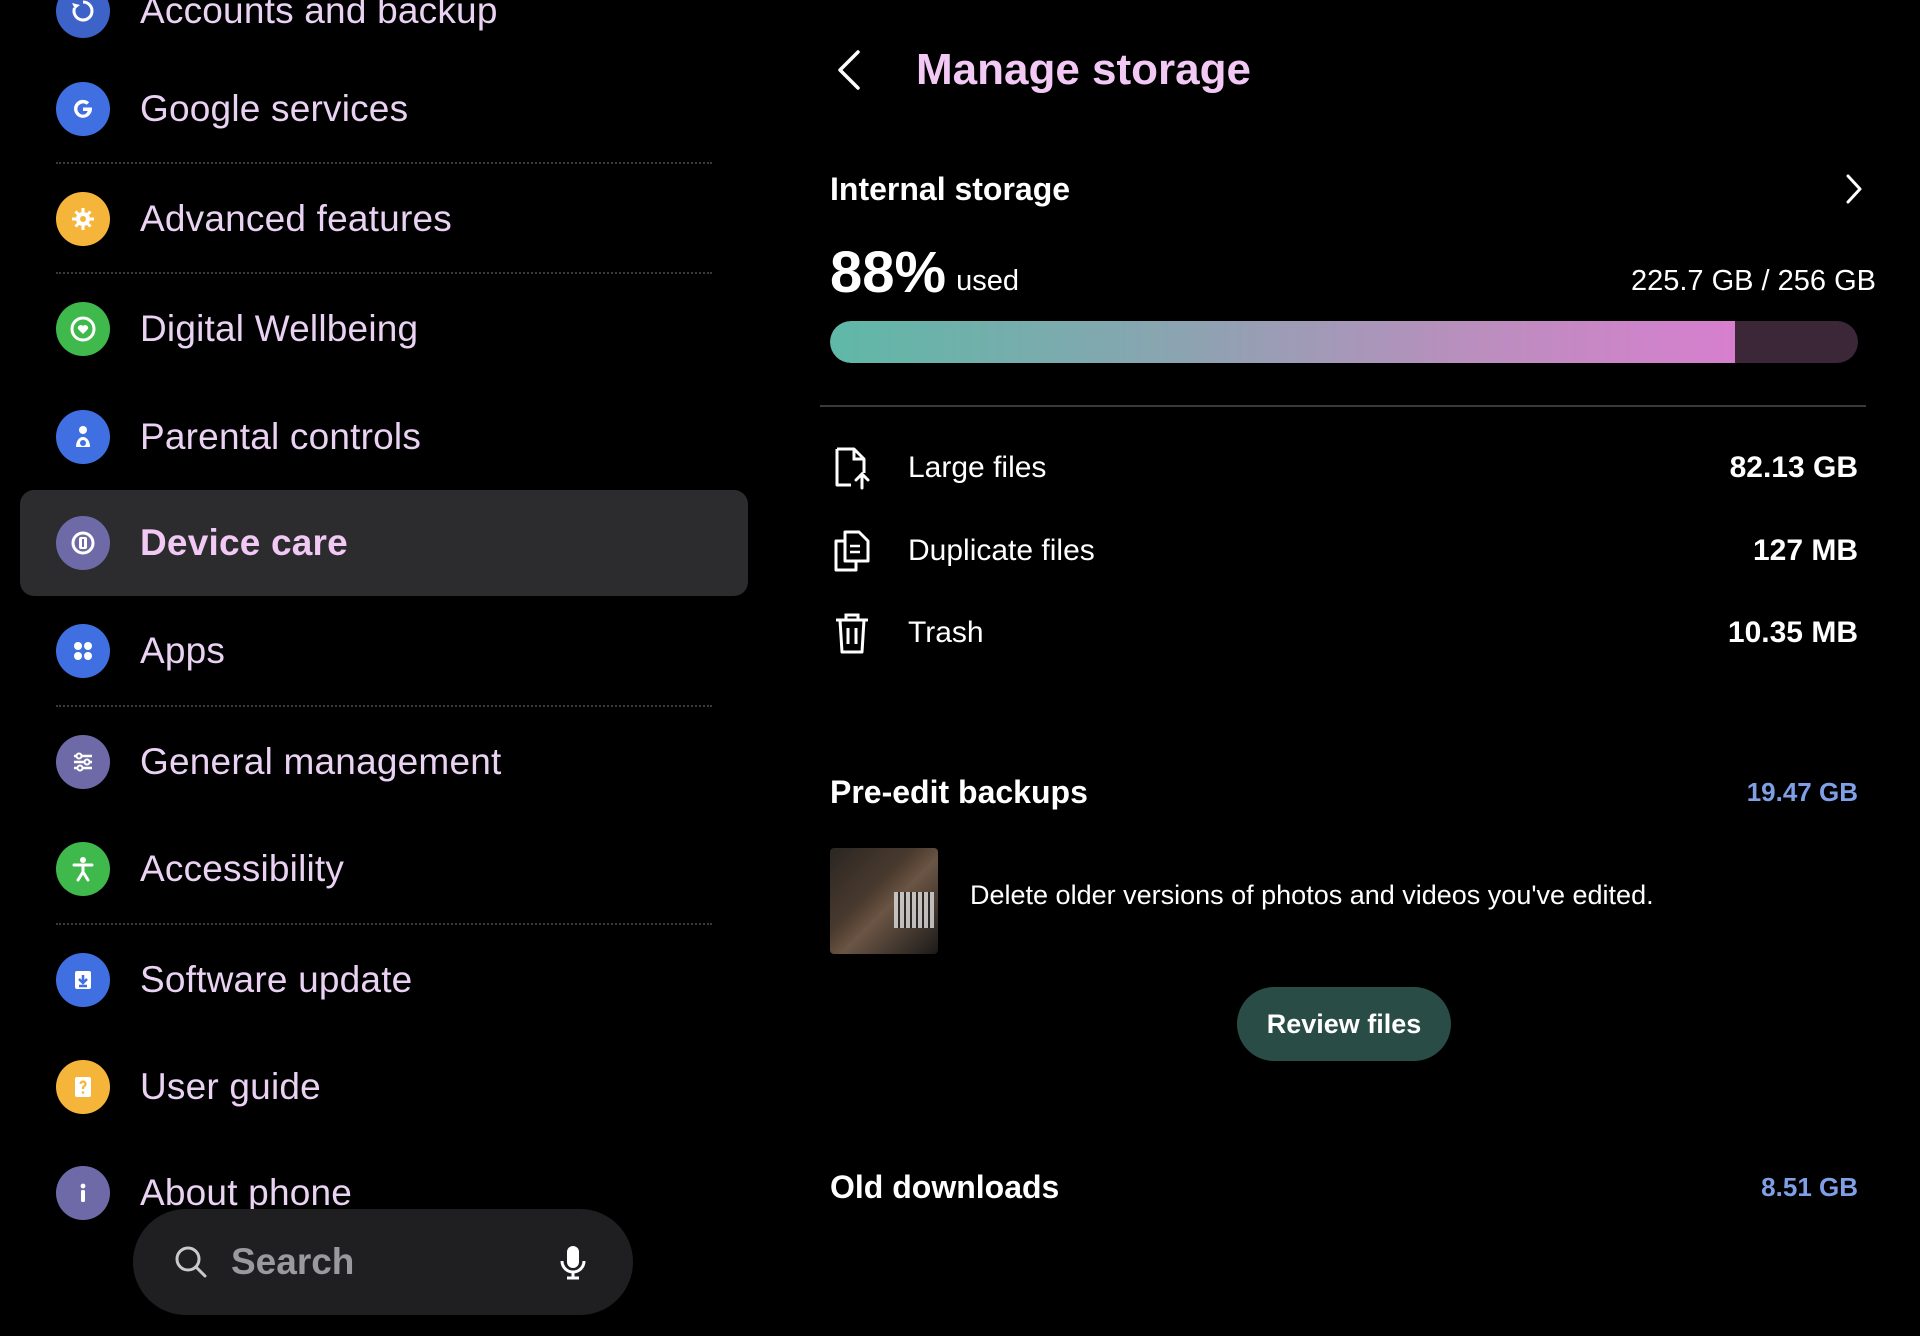  I want to click on review-files-button: Review files, so click(1344, 1024).